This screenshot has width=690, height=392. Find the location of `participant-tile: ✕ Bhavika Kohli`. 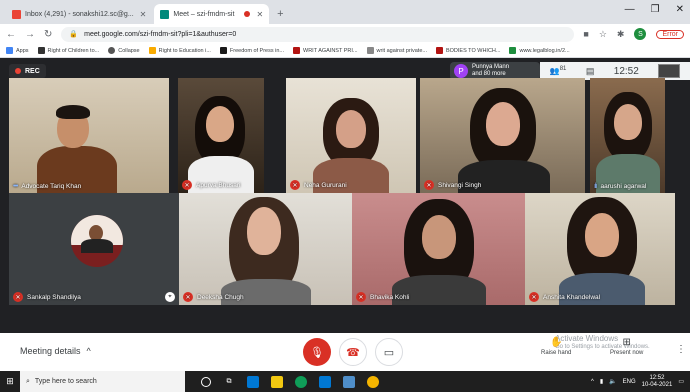

participant-tile: ✕ Bhavika Kohli is located at coordinates (438, 249).